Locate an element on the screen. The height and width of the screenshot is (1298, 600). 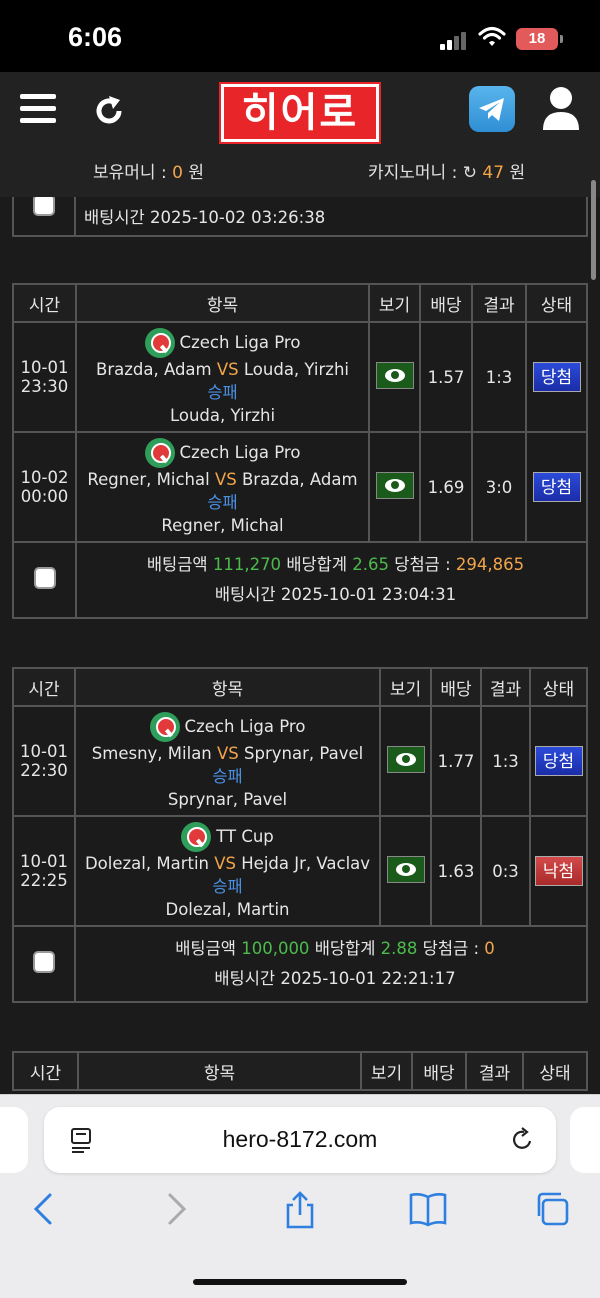
match-odds: 1.69 is located at coordinates (446, 487).